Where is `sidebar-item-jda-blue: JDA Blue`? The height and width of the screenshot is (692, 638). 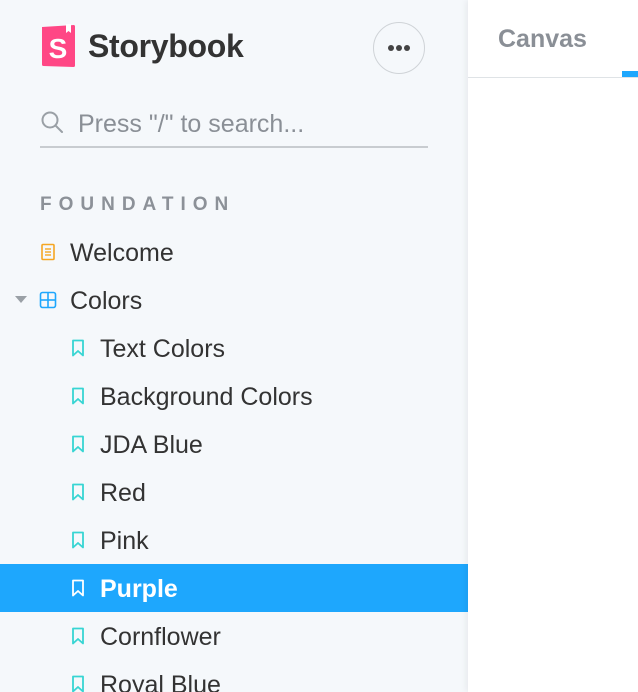
sidebar-item-jda-blue: JDA Blue is located at coordinates (234, 444).